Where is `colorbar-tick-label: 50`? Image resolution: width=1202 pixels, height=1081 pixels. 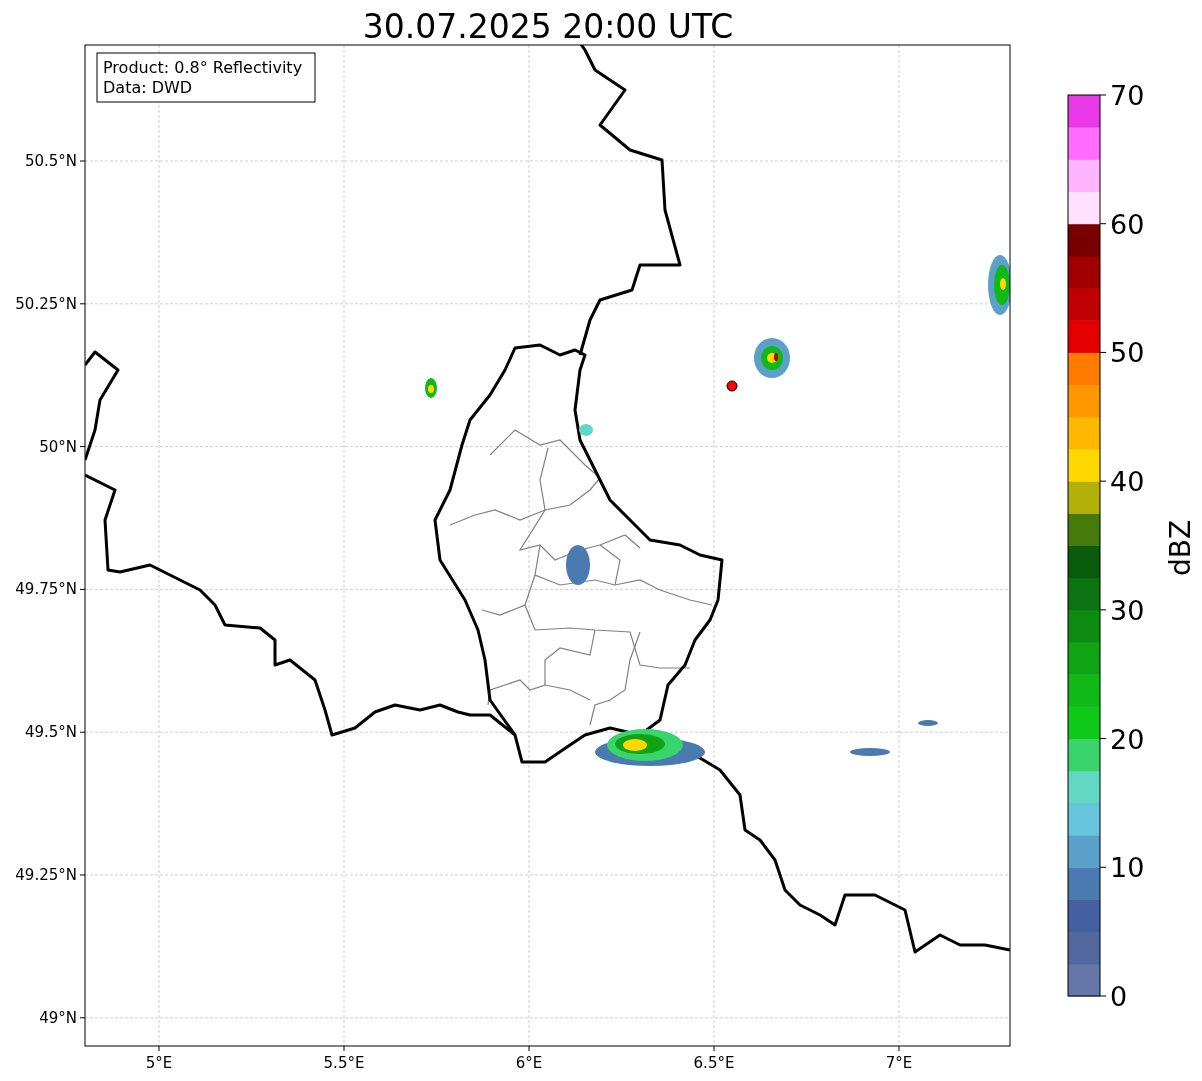 colorbar-tick-label: 50 is located at coordinates (1127, 353).